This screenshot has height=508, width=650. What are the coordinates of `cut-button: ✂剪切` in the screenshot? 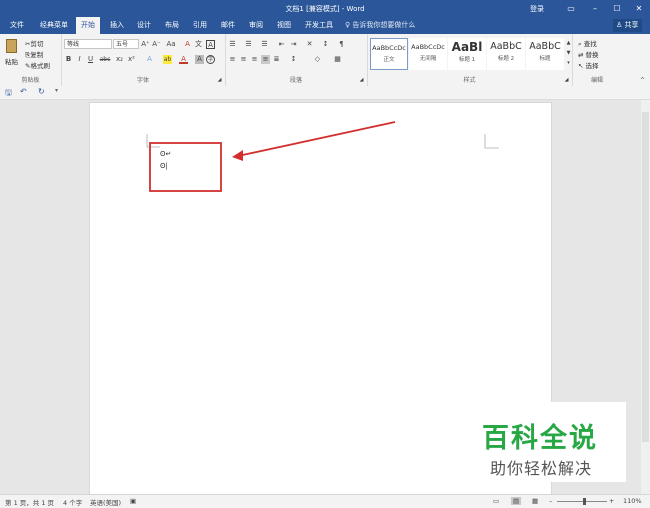 It's located at (34, 43).